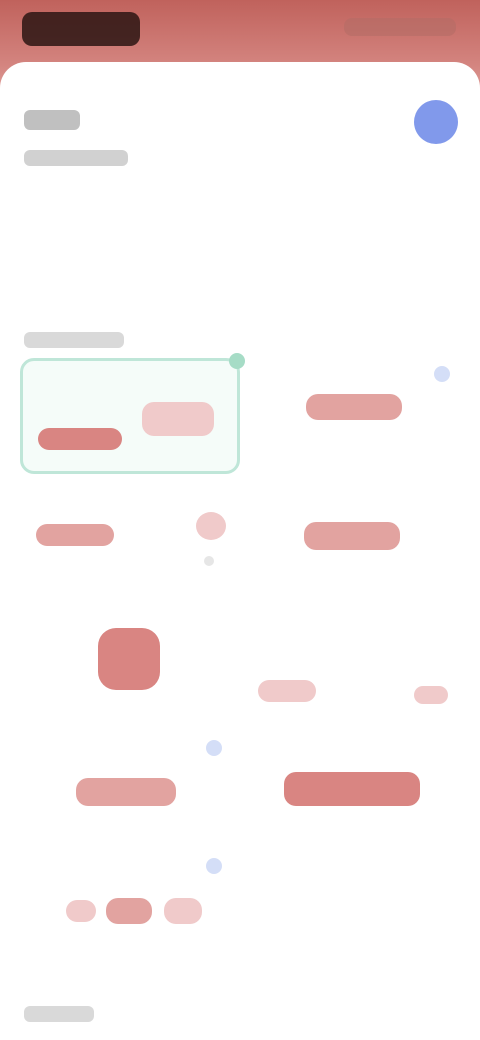 This screenshot has width=480, height=1040. I want to click on selected-indicator-icon, so click(237, 361).